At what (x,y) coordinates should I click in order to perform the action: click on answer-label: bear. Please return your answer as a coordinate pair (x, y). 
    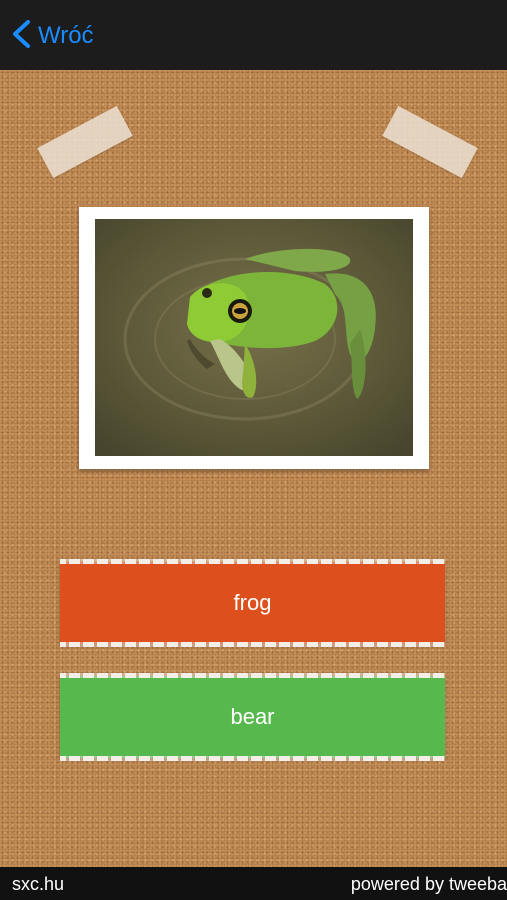
    Looking at the image, I should click on (252, 716).